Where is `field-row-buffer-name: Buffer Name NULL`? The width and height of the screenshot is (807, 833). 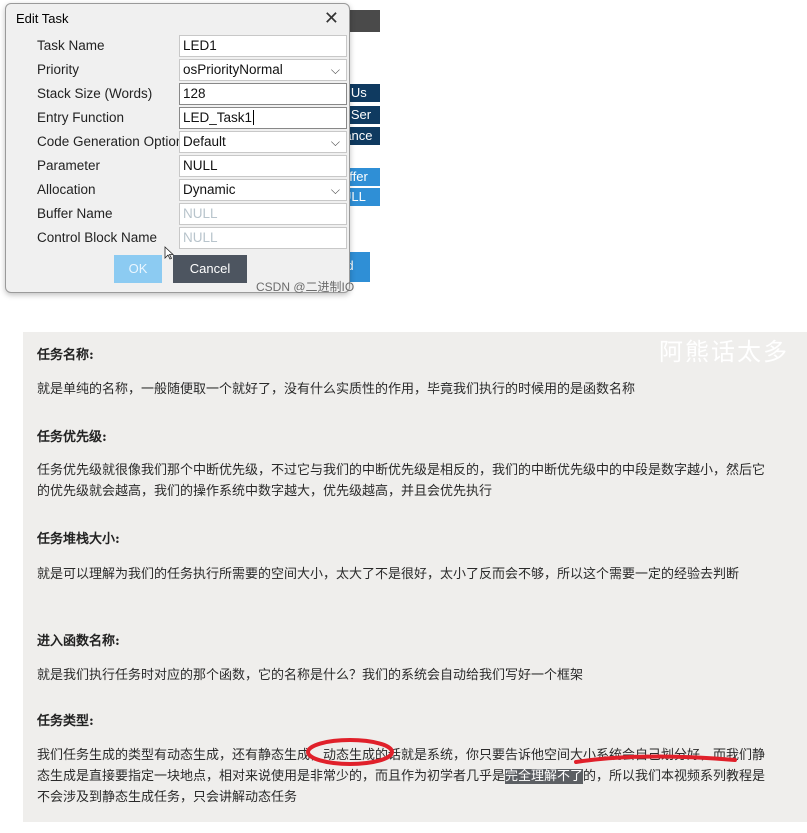 field-row-buffer-name: Buffer Name NULL is located at coordinates (177, 215).